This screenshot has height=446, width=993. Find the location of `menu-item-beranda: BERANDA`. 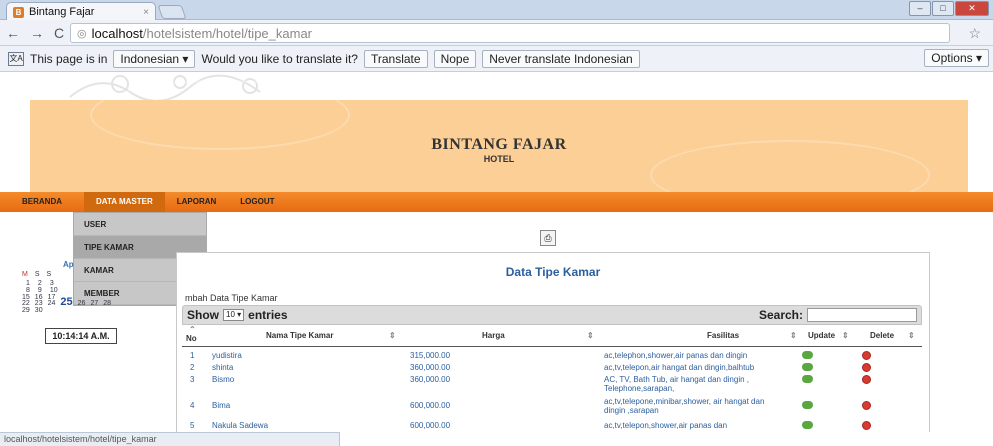

menu-item-beranda: BERANDA is located at coordinates (42, 202).